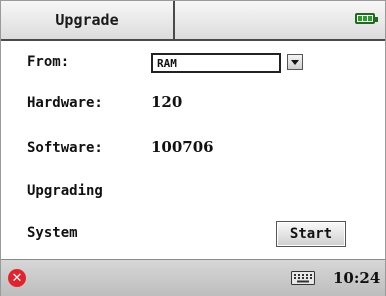 The height and width of the screenshot is (296, 386). I want to click on from-dropdown-button, so click(295, 62).